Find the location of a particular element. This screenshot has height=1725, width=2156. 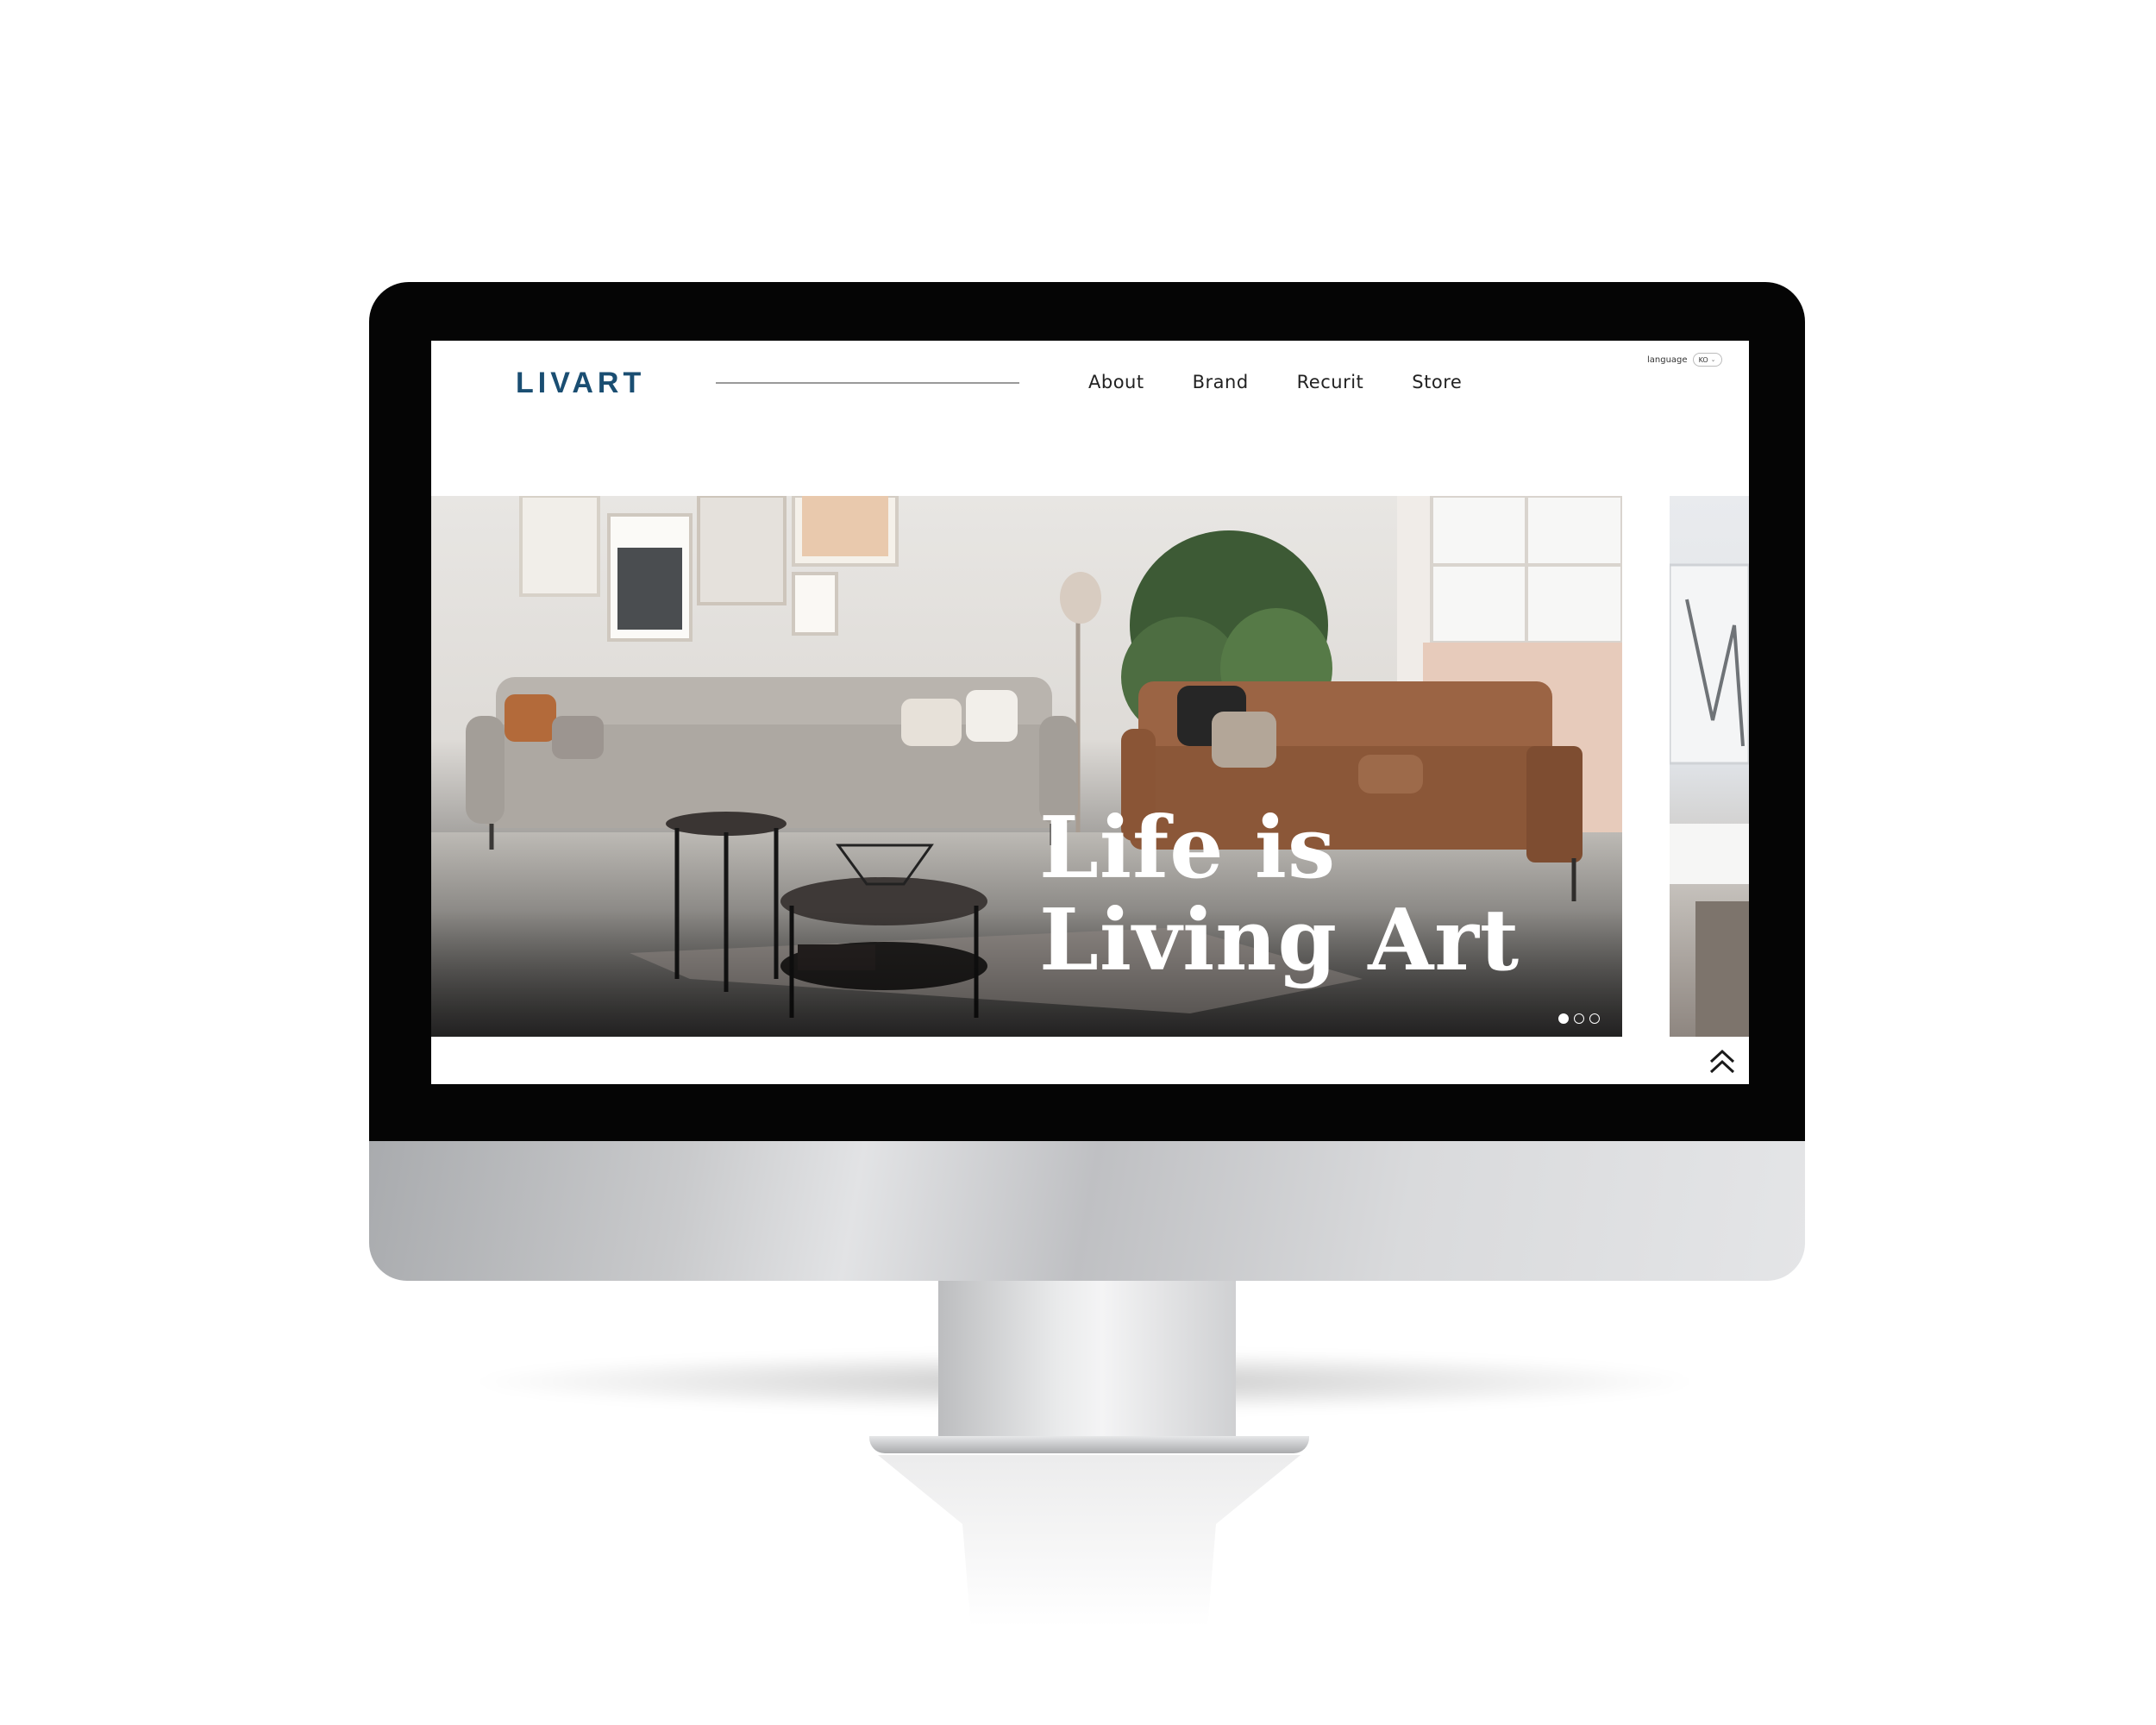

nav-item-store: Store is located at coordinates (1437, 382).